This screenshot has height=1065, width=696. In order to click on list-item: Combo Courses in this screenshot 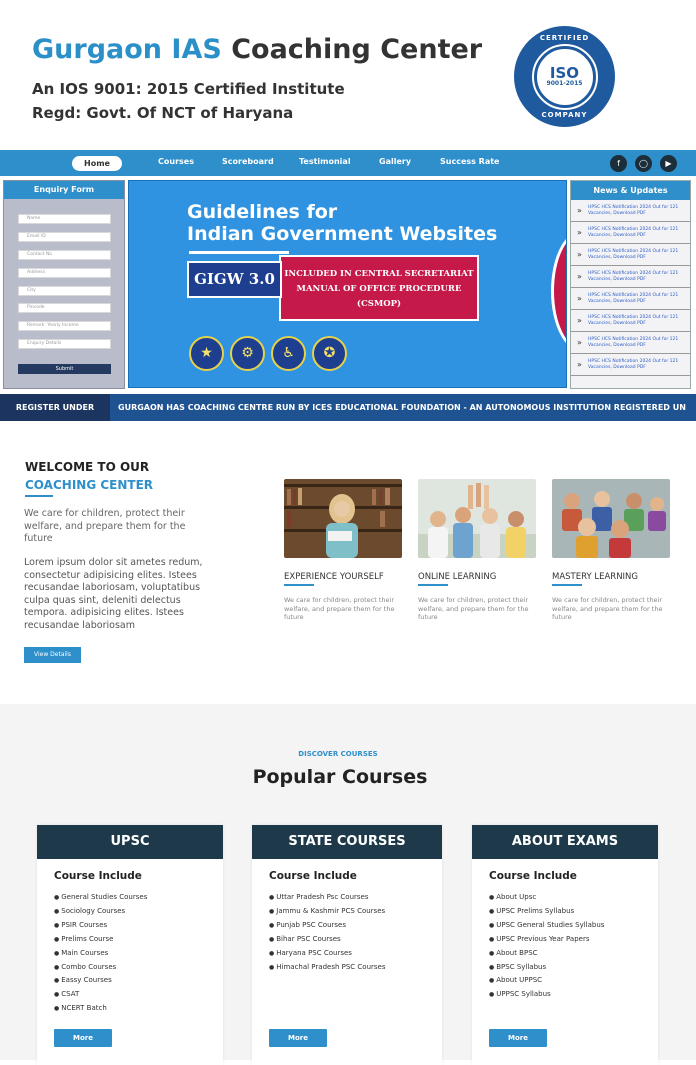, I will do `click(100, 968)`.